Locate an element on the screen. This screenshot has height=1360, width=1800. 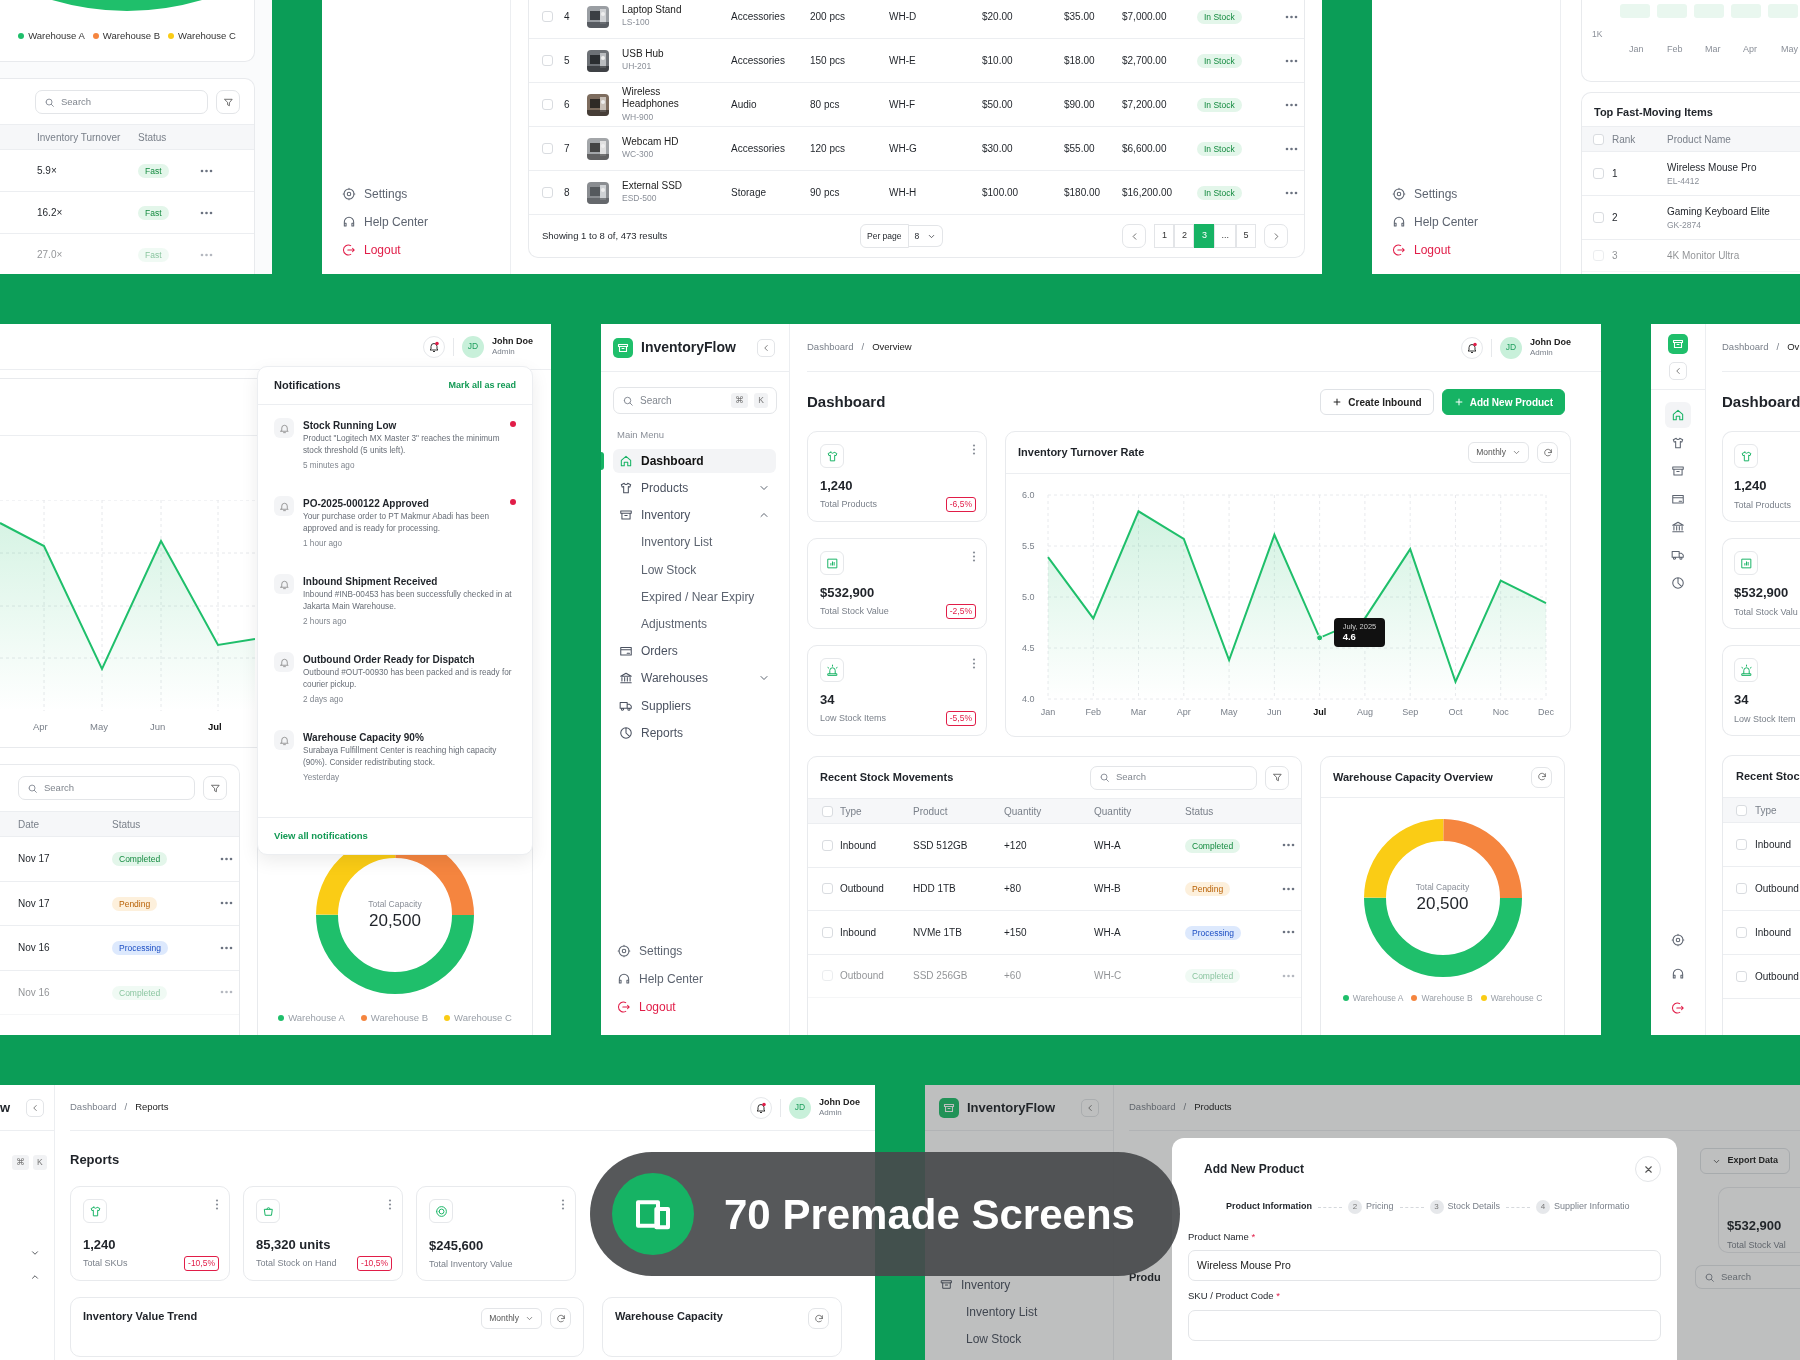
search-box: Search ⌘ K is located at coordinates (695, 400).